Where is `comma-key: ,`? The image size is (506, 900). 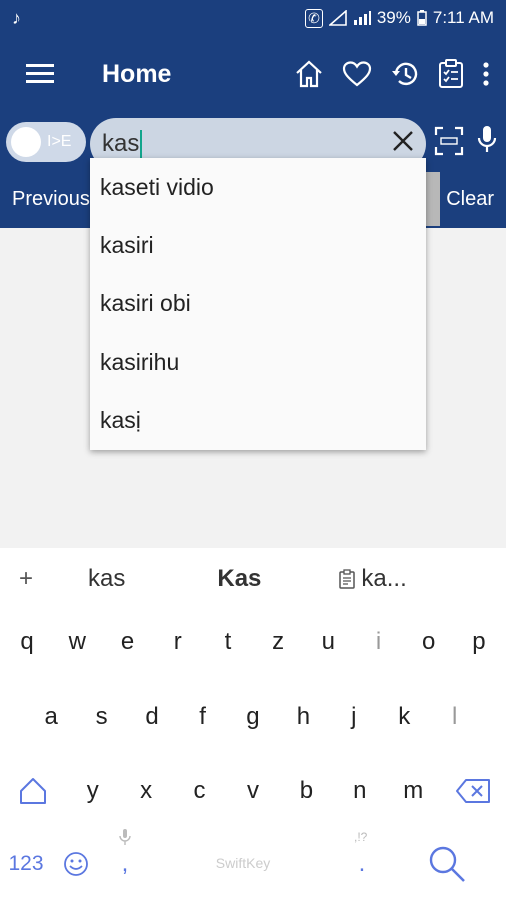
comma-key: , is located at coordinates (125, 853).